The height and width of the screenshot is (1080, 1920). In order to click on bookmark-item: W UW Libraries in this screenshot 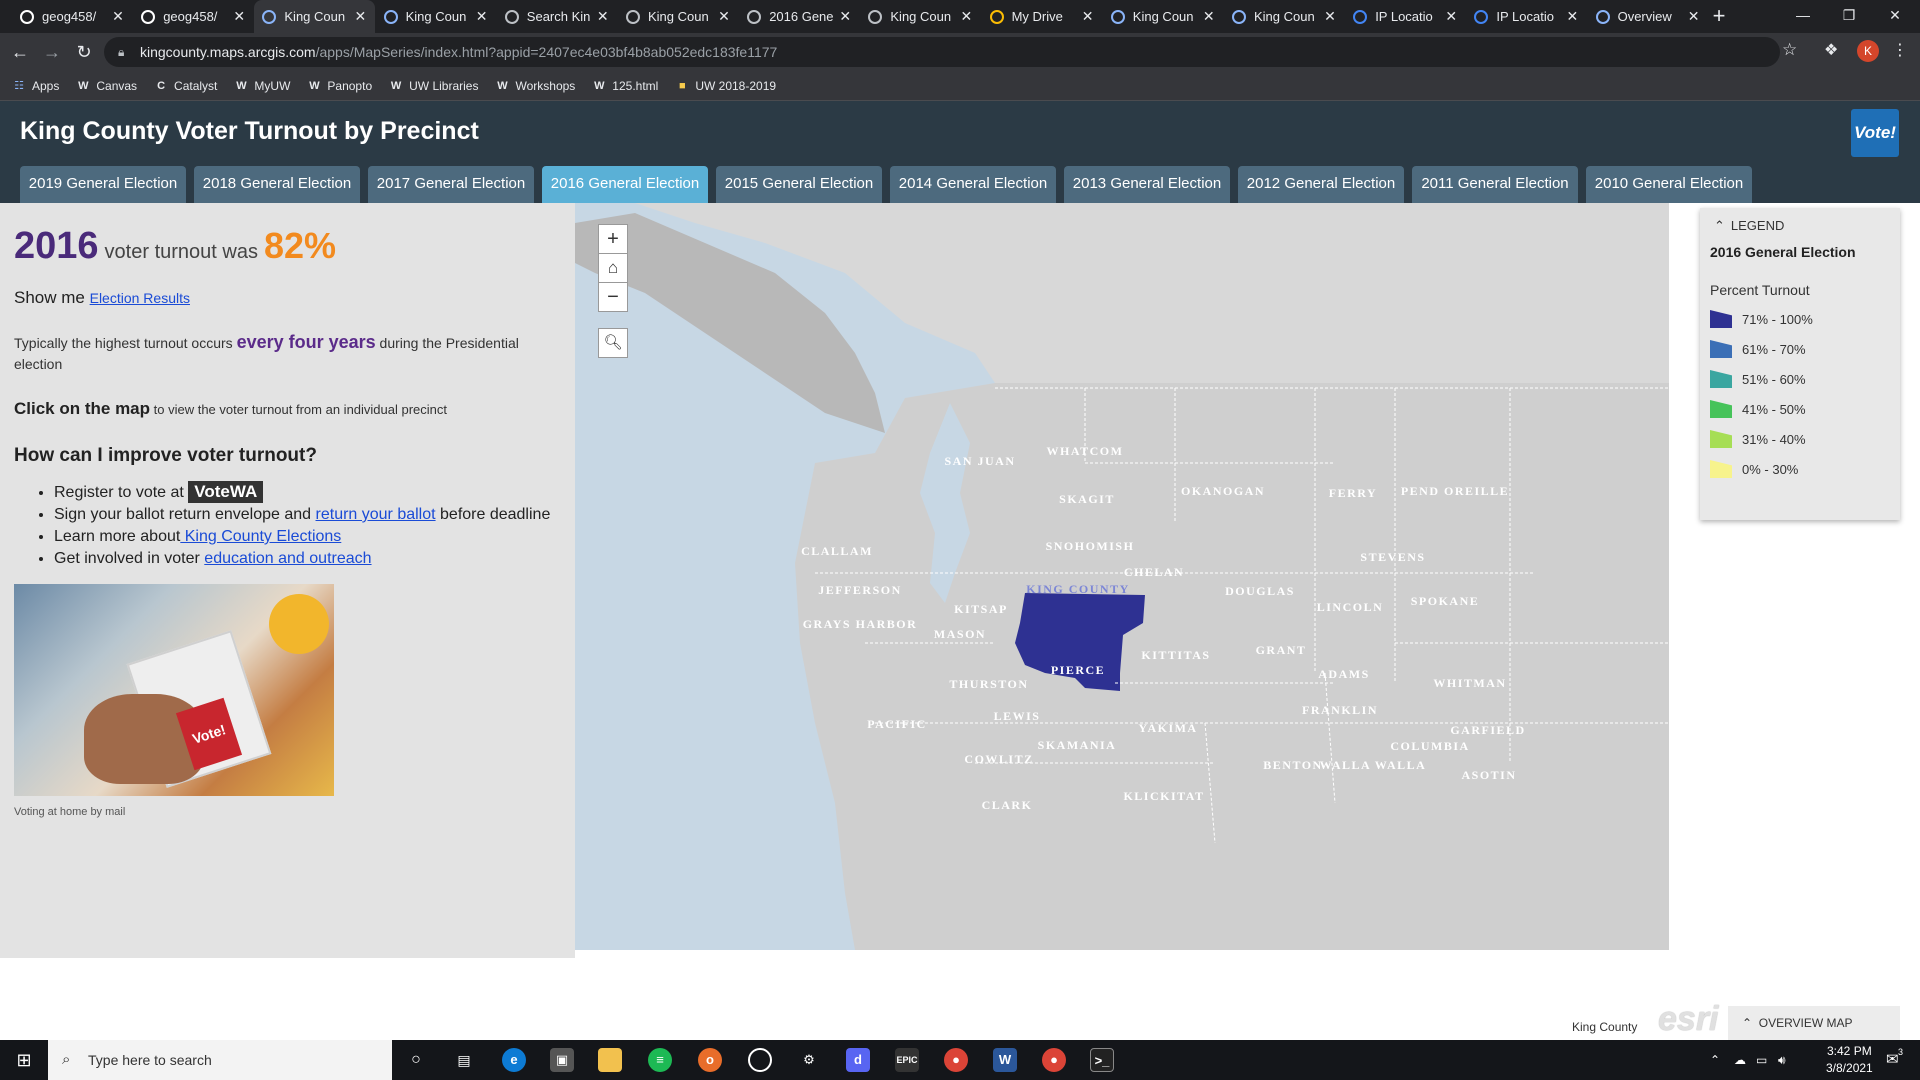, I will do `click(434, 86)`.